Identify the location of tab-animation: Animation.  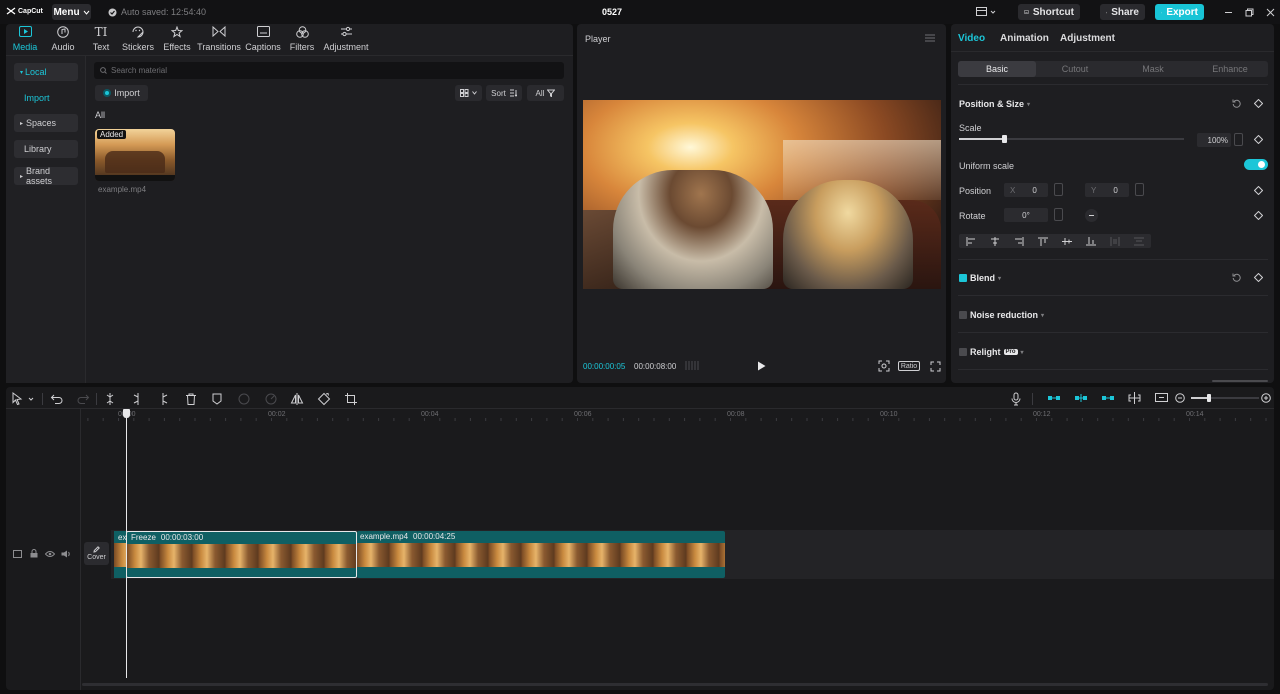
(1024, 38).